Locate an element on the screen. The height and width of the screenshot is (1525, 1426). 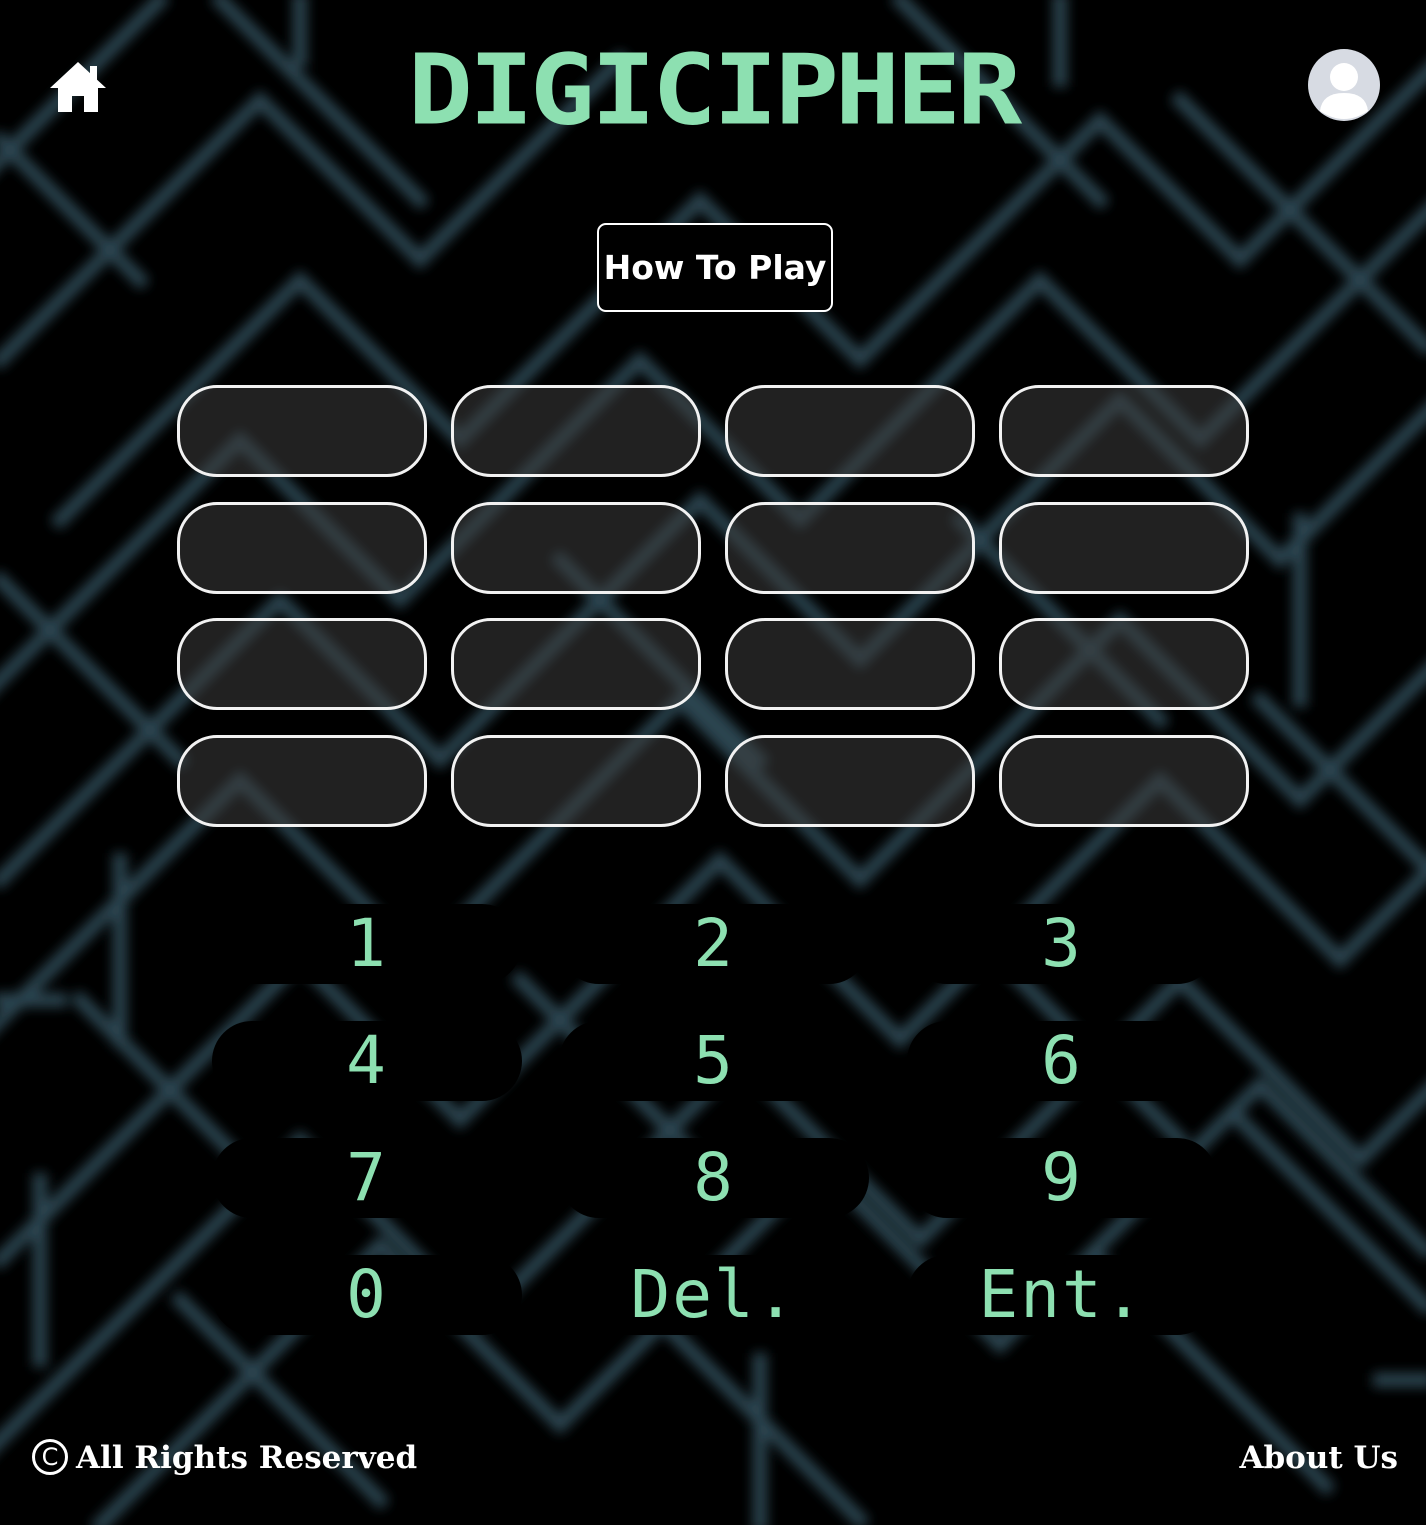
key-5: 5 is located at coordinates (714, 1061).